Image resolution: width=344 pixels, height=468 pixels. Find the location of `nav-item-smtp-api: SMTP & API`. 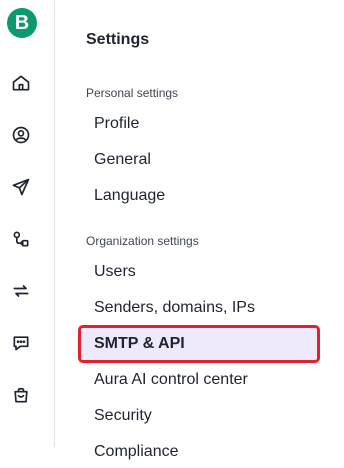

nav-item-smtp-api: SMTP & API is located at coordinates (199, 344).